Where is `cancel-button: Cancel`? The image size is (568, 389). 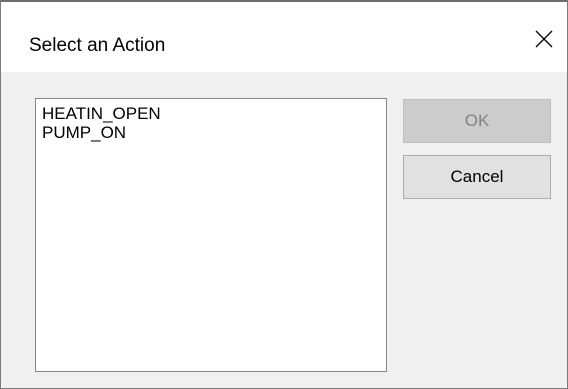
cancel-button: Cancel is located at coordinates (477, 177).